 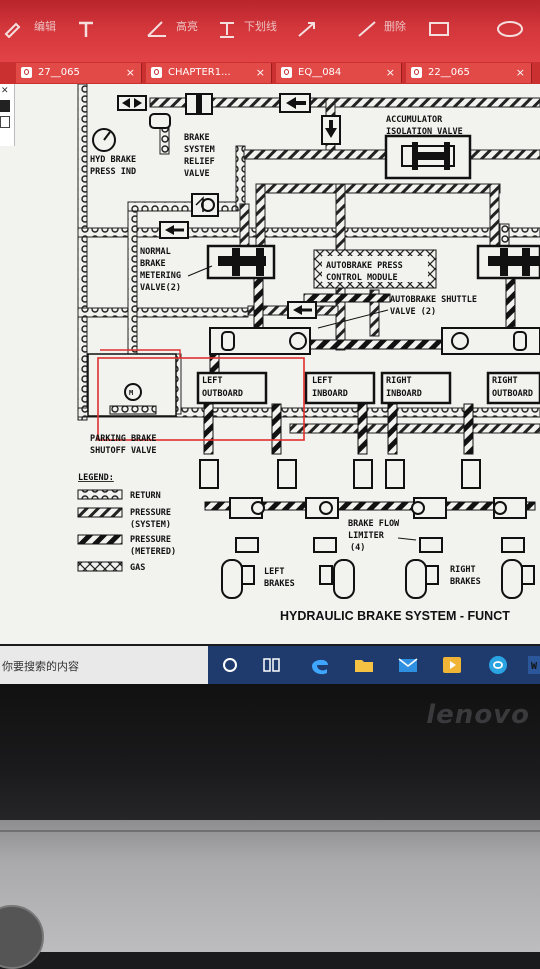 I want to click on toolbar-item-highlight: 高亮, so click(x=187, y=26).